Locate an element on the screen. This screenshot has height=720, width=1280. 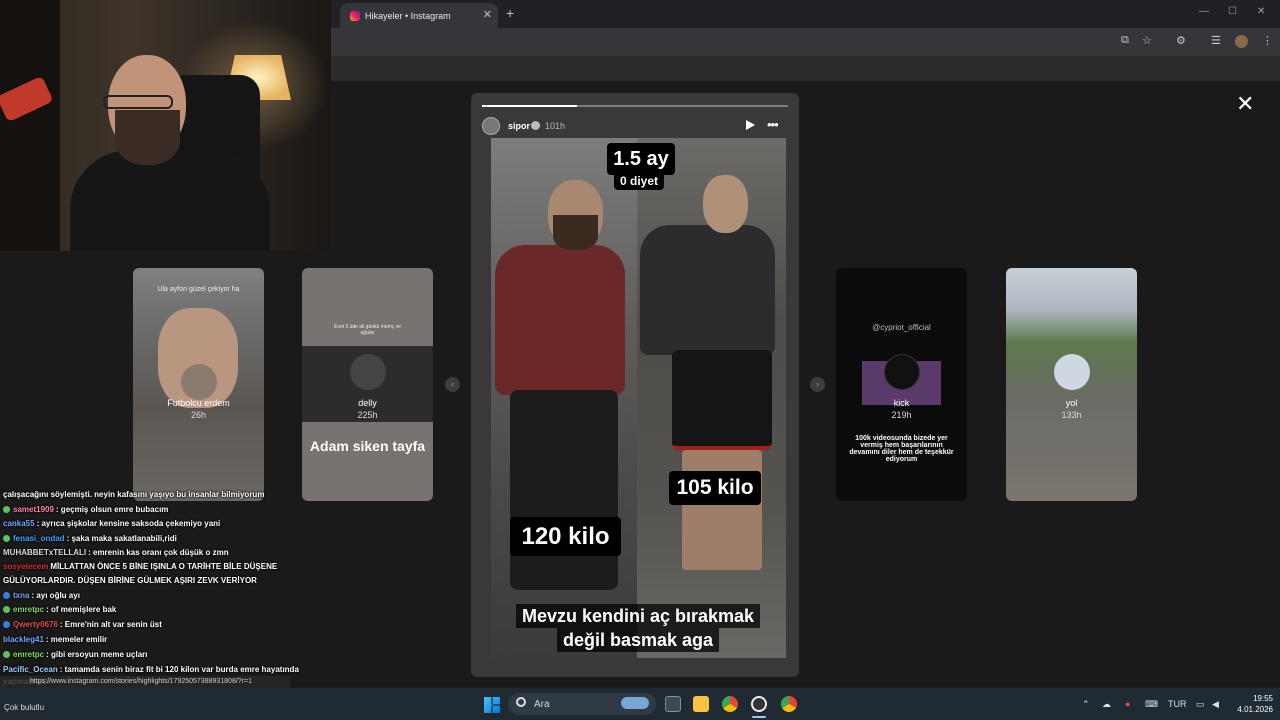
side-story-name: yol is located at coordinates (1071, 403).